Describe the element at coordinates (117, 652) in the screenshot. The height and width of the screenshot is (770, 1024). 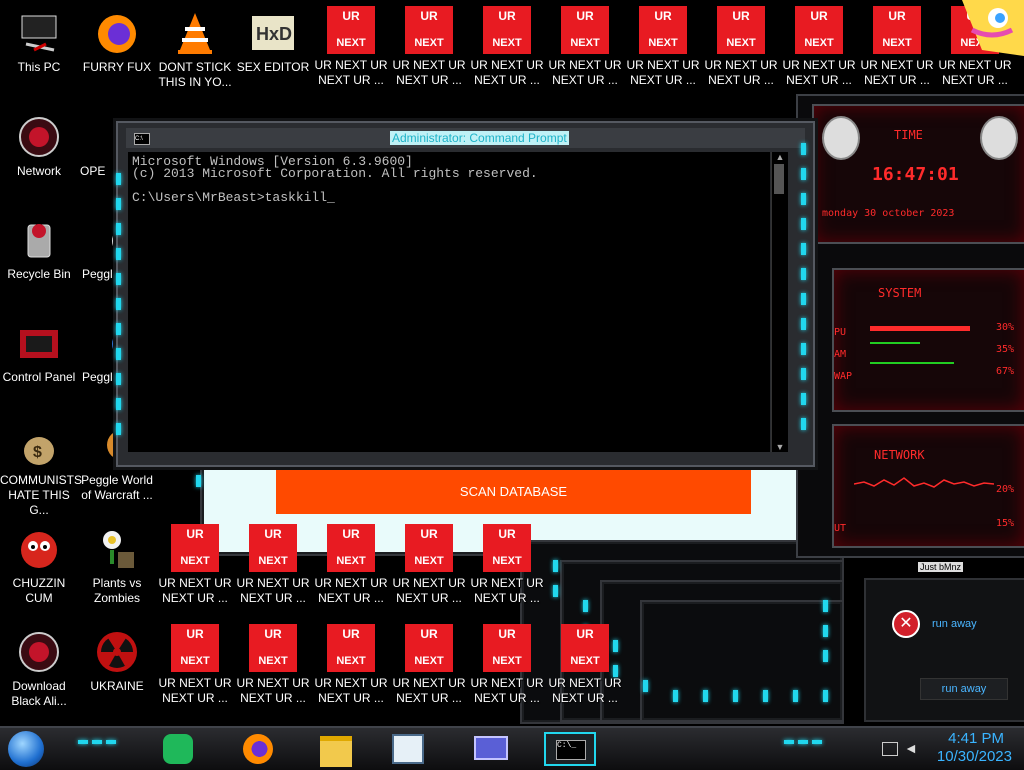
I see `radiation-icon` at that location.